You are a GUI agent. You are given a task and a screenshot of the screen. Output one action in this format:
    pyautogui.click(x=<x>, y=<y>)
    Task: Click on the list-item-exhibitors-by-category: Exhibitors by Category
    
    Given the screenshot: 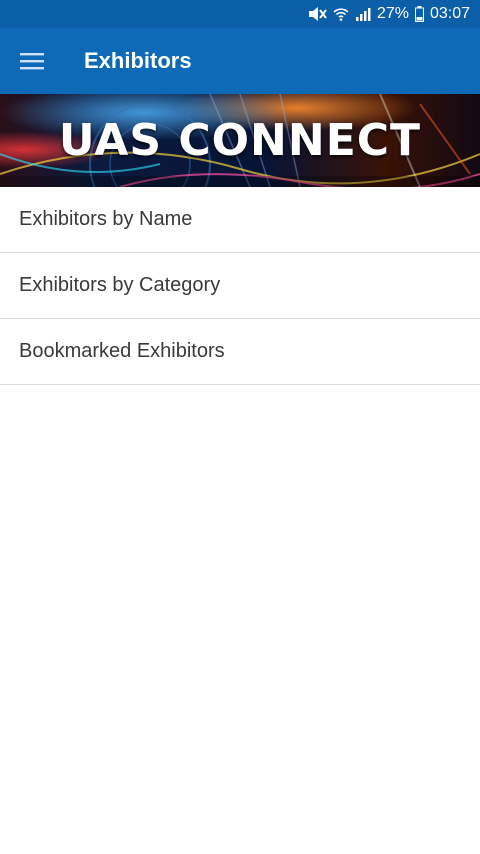 What is the action you would take?
    pyautogui.click(x=240, y=286)
    